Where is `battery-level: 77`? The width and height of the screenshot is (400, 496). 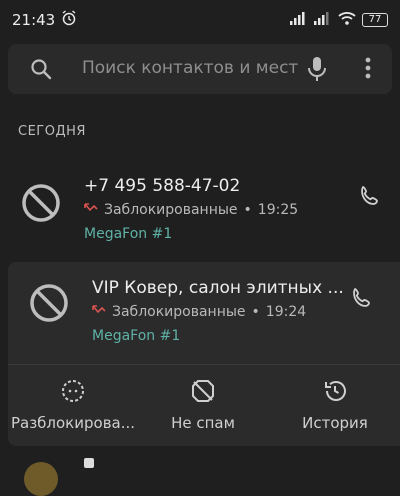 battery-level: 77 is located at coordinates (375, 19).